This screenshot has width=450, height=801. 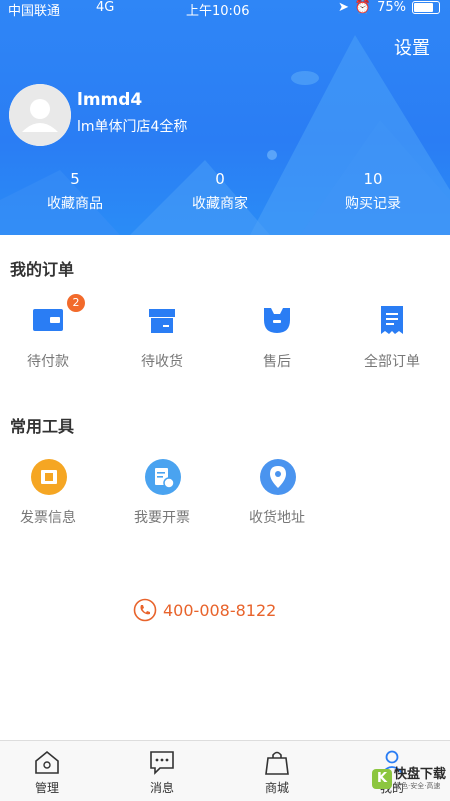 I want to click on order-pending-receipt: 待收货, so click(x=162, y=336).